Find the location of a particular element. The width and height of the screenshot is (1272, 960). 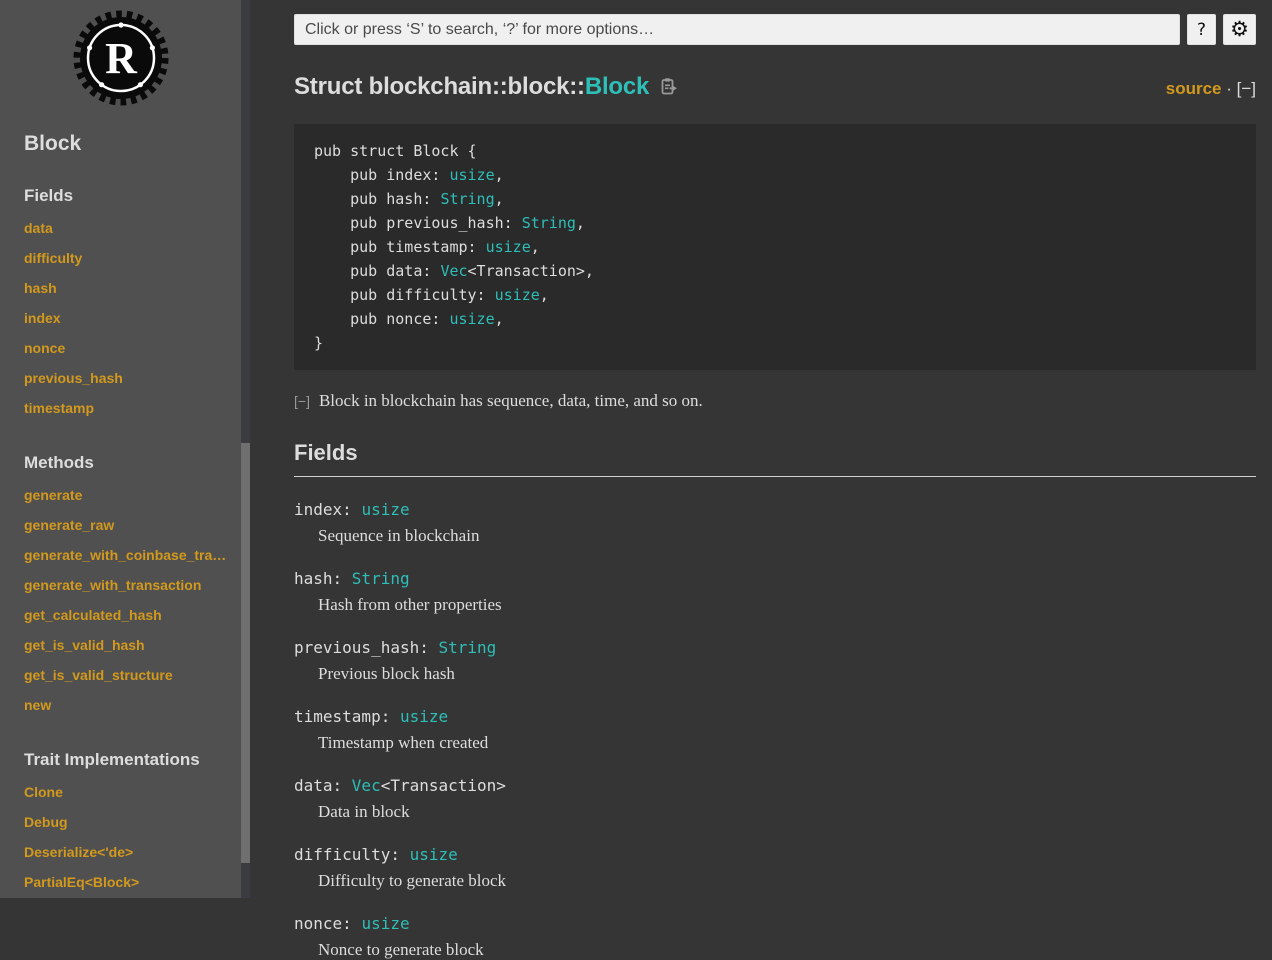

declaration-line: } is located at coordinates (775, 343).